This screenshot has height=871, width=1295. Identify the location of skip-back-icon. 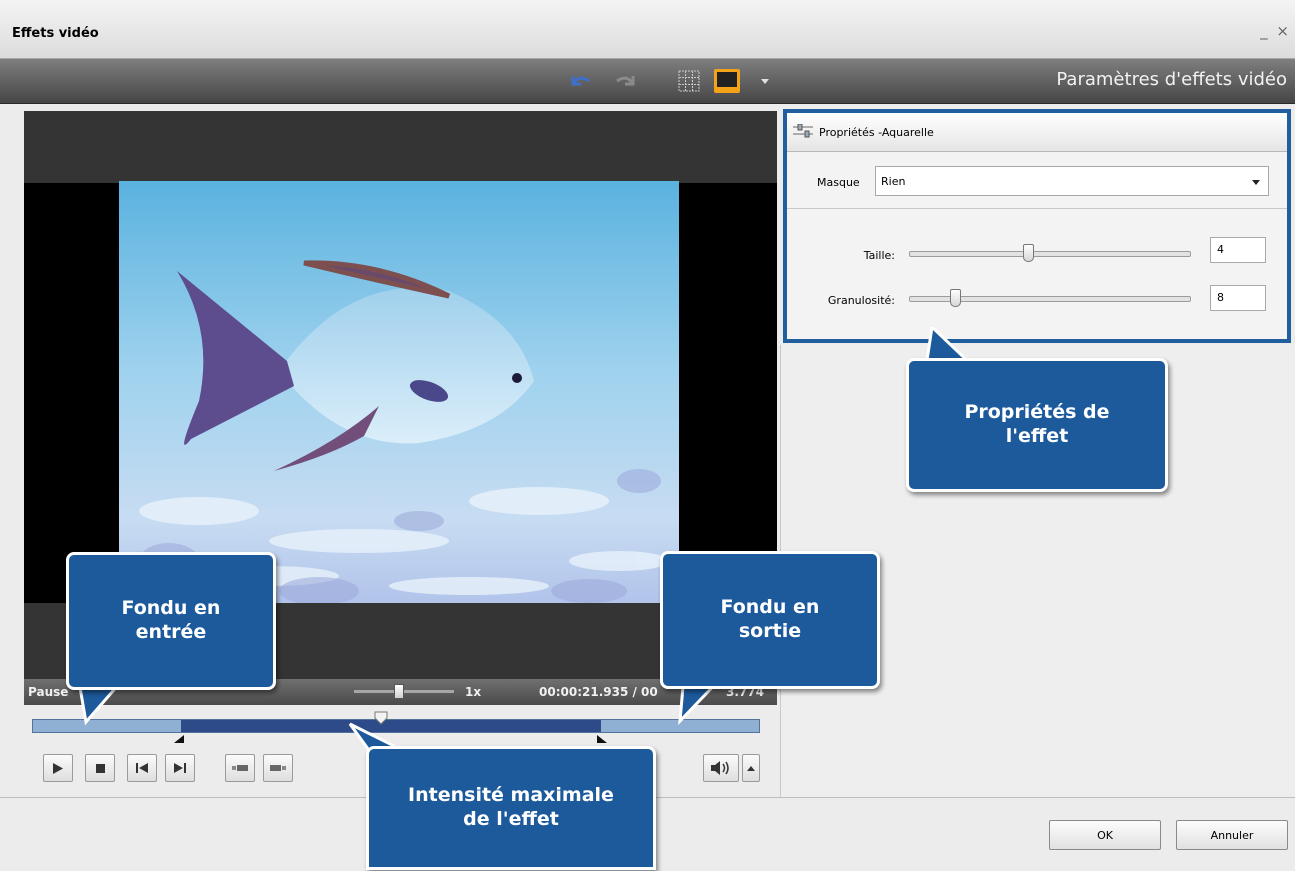
(142, 768).